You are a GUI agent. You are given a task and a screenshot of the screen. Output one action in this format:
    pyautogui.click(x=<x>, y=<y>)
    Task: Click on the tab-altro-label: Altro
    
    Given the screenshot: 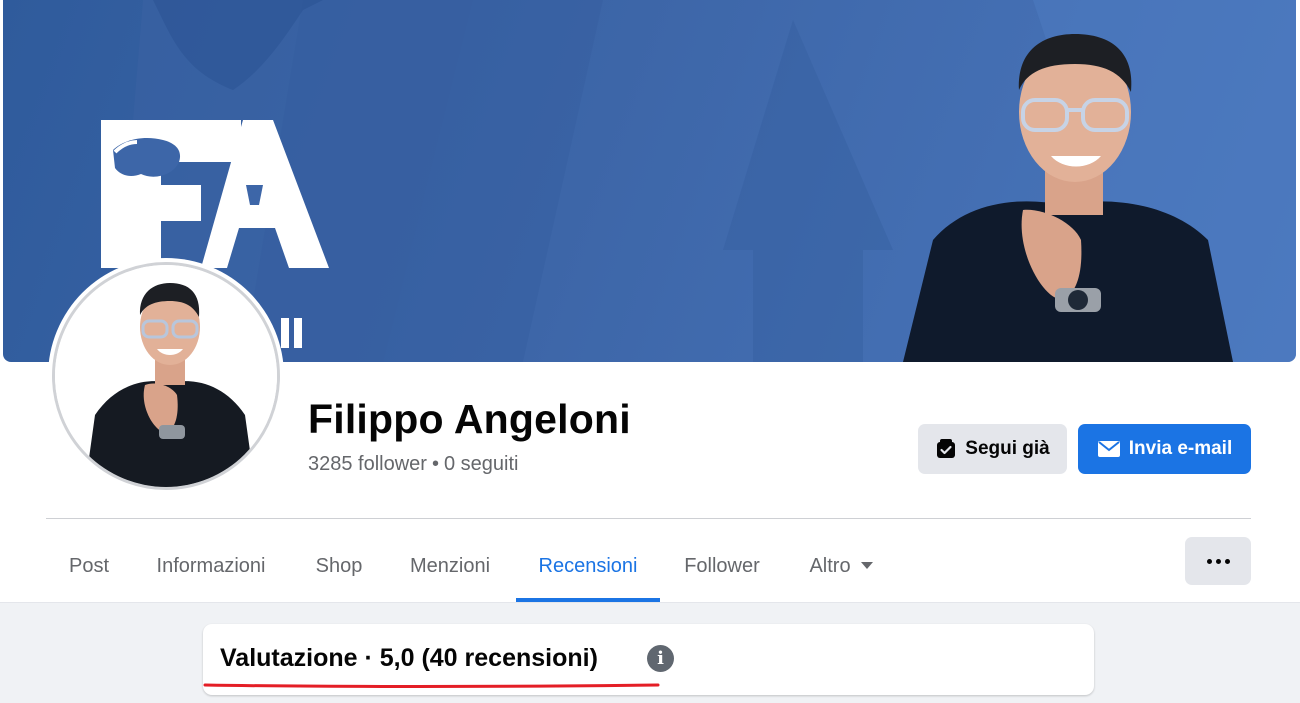 What is the action you would take?
    pyautogui.click(x=830, y=565)
    